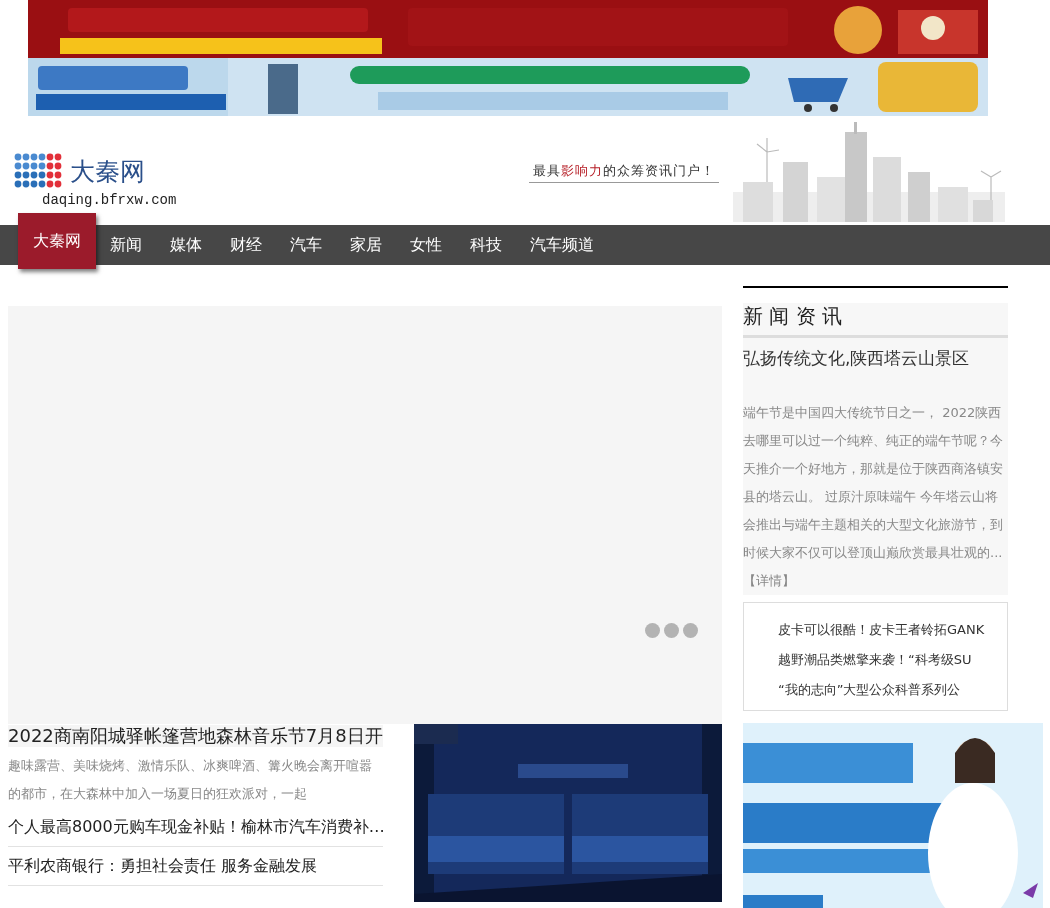 The image size is (1050, 908). What do you see at coordinates (126, 245) in the screenshot?
I see `nav-tab: 新闻` at bounding box center [126, 245].